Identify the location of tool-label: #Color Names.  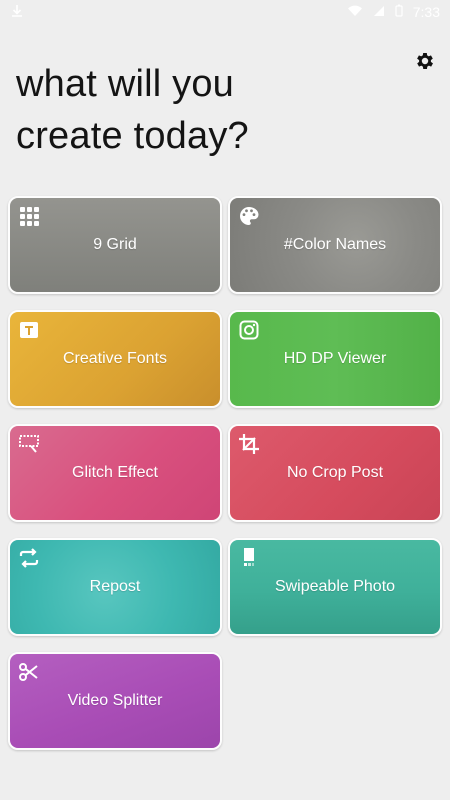
(335, 244).